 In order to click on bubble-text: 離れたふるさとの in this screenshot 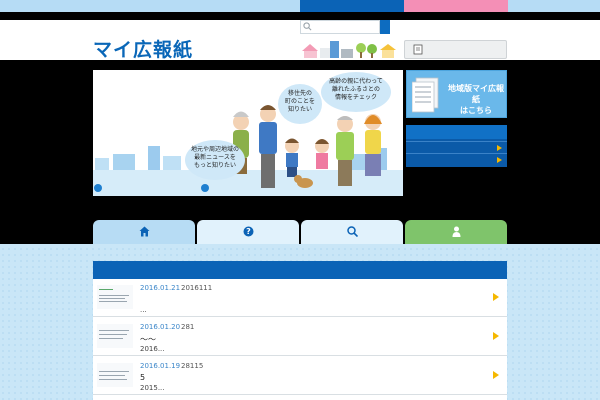, I will do `click(356, 89)`.